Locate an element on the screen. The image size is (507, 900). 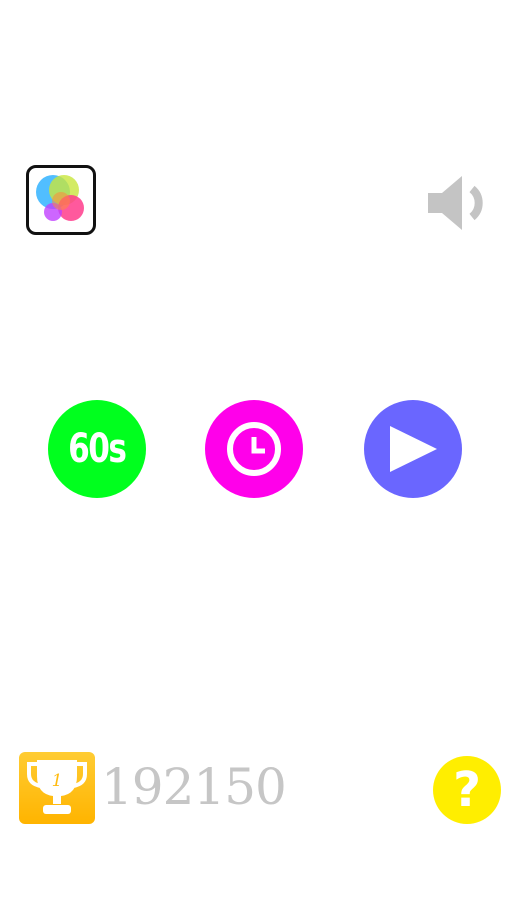
game-center-bubbles-icon is located at coordinates (60, 198).